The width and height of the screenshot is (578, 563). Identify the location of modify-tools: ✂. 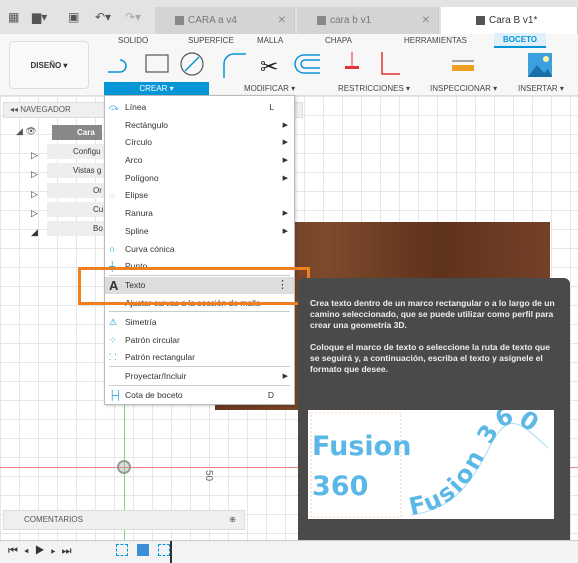
(275, 65).